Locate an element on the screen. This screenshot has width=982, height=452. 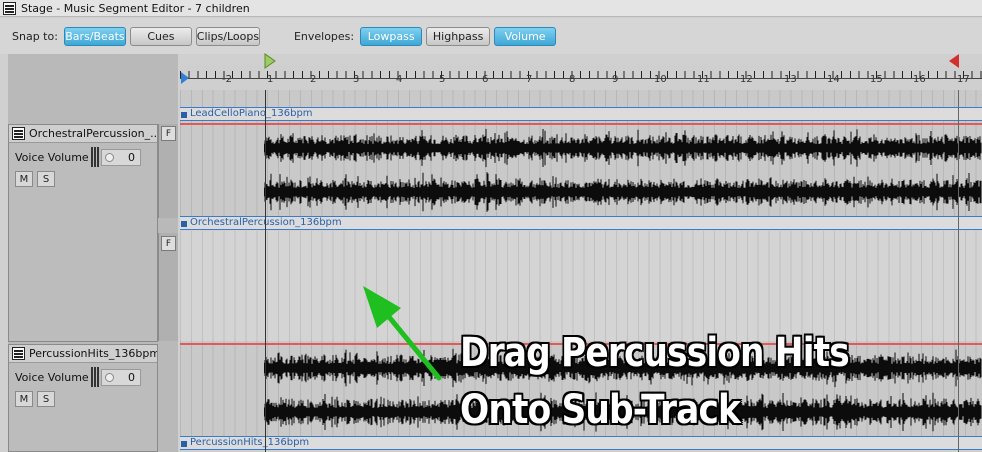
envelope-highpass-button: Highpass is located at coordinates (458, 36).